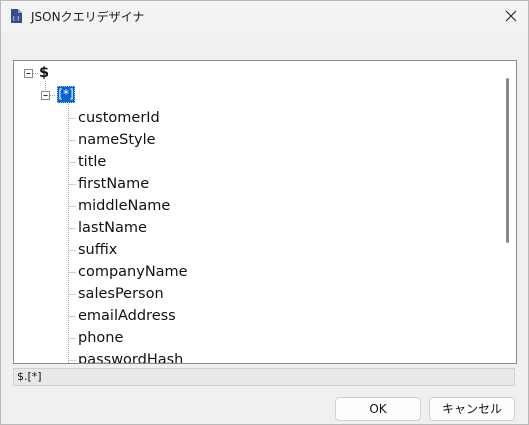 This screenshot has width=529, height=425. Describe the element at coordinates (264, 377) in the screenshot. I see `json-path-display: $.[*]` at that location.